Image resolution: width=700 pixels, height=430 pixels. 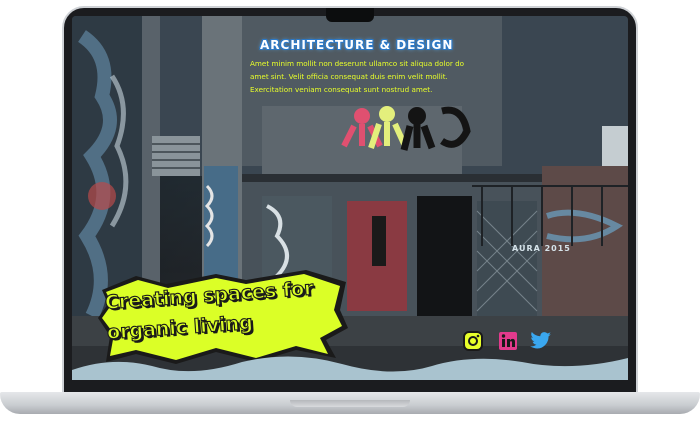 I want to click on instagram-icon, so click(x=473, y=341).